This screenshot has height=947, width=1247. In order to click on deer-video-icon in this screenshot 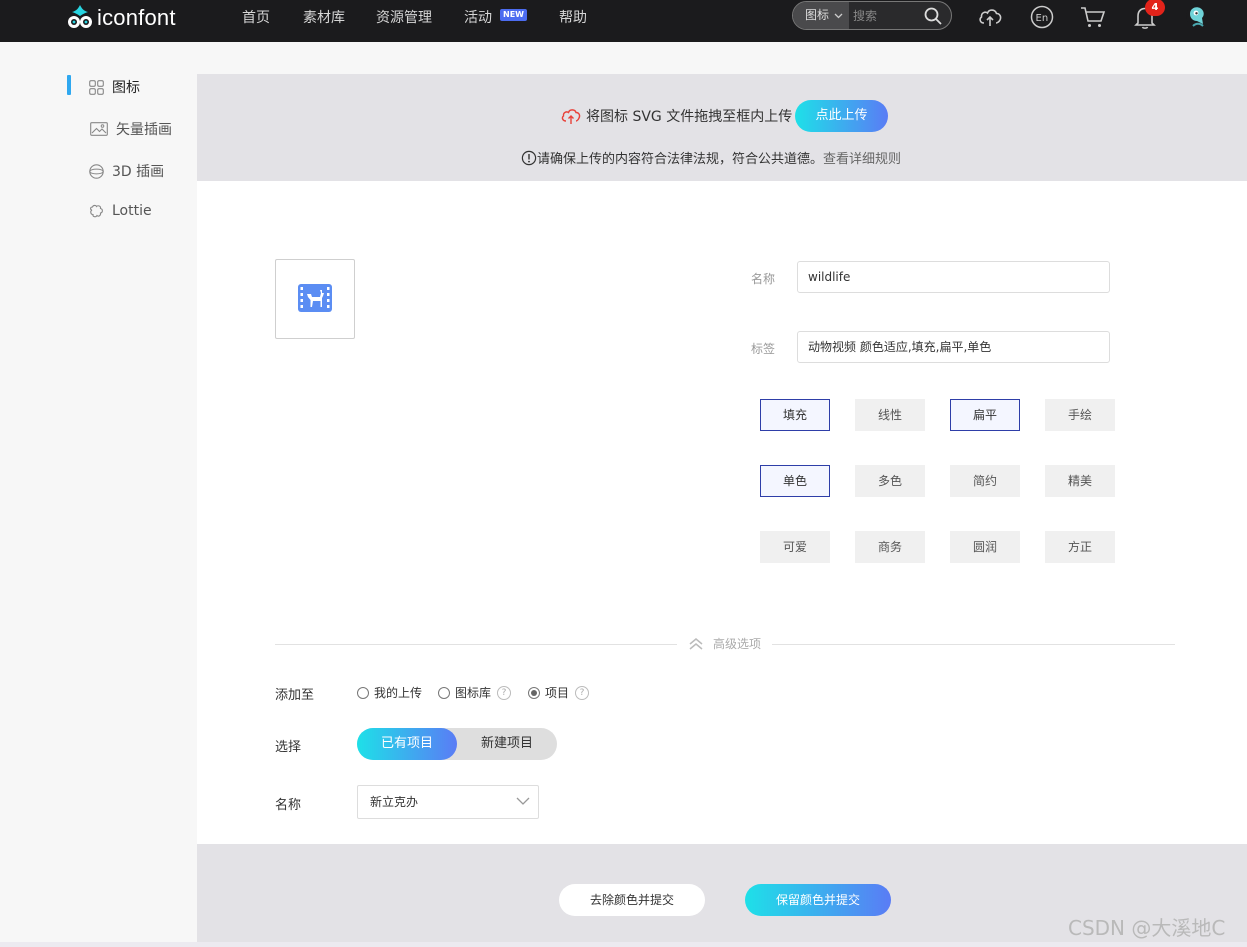, I will do `click(315, 298)`.